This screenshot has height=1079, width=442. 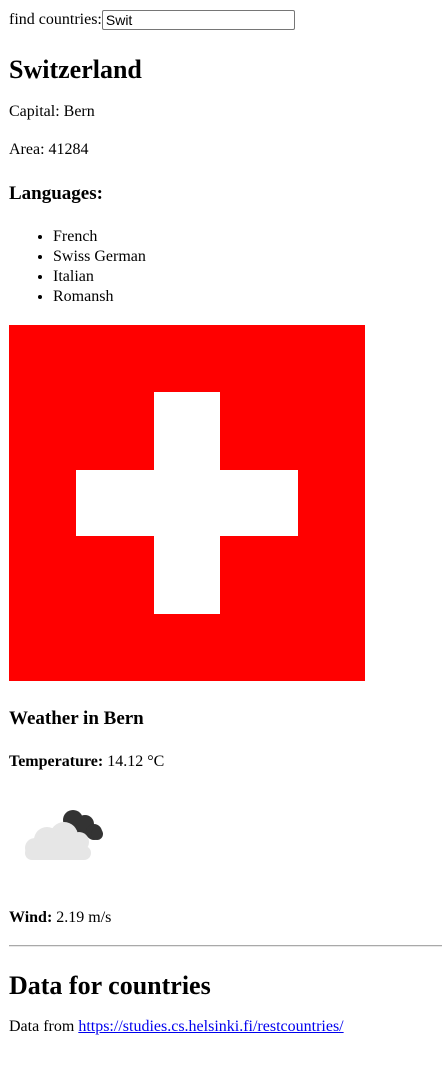 I want to click on temperature-label: Temperature:, so click(x=56, y=761).